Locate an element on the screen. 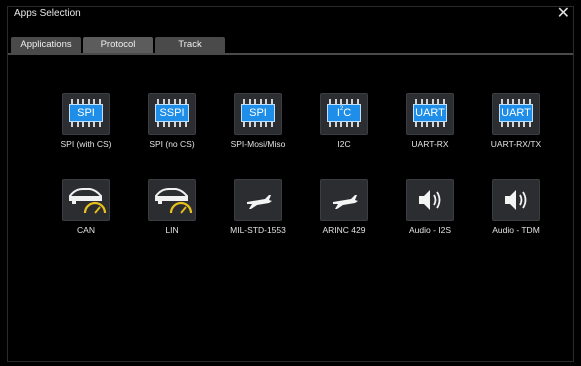 The width and height of the screenshot is (581, 366). app-tile: Audio - TDM is located at coordinates (516, 207).